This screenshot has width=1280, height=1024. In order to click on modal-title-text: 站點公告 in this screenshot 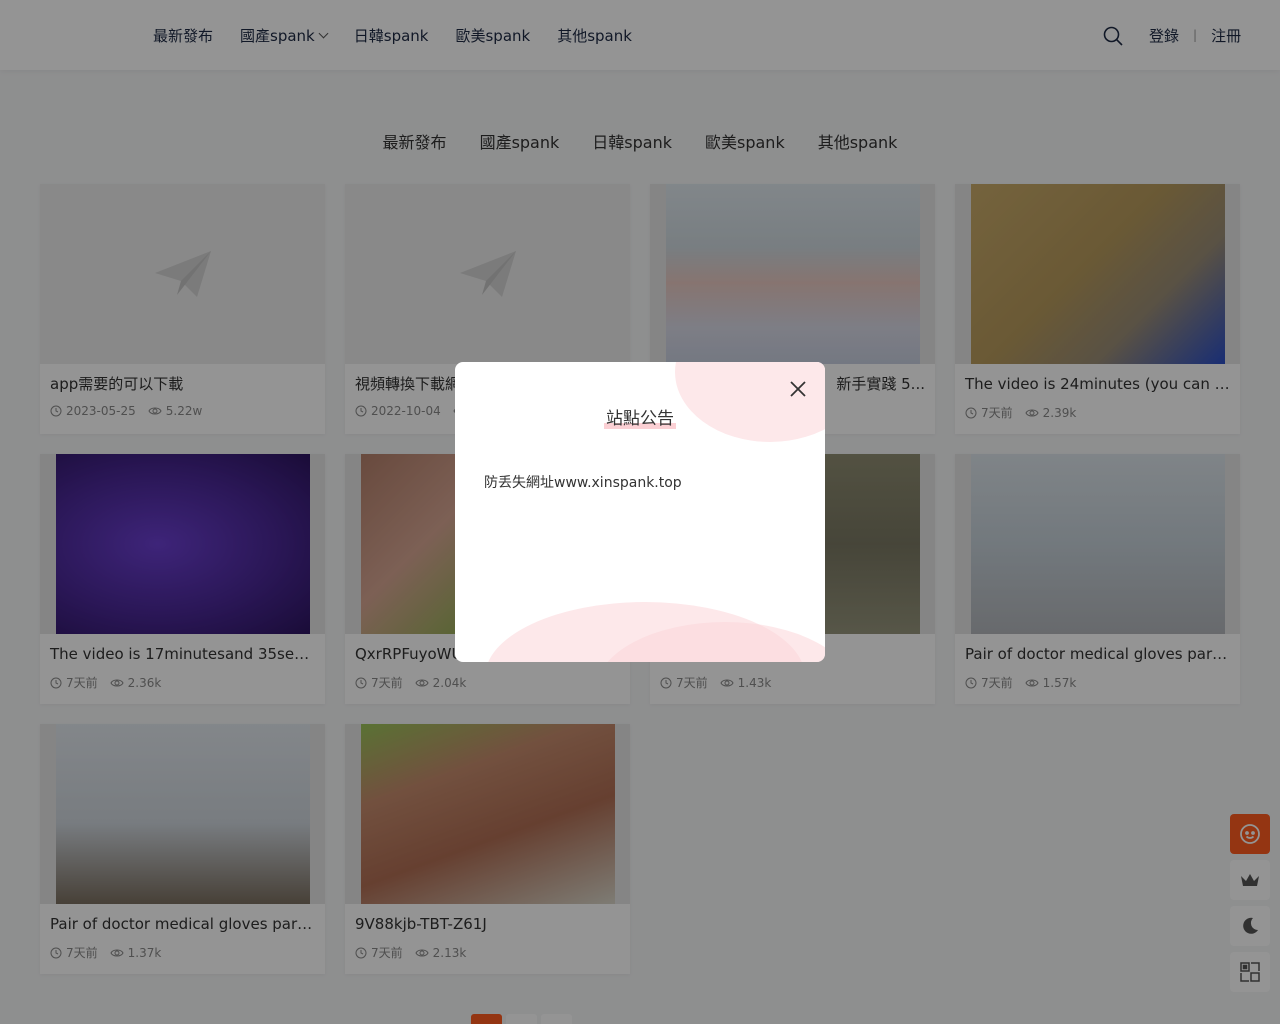, I will do `click(640, 419)`.